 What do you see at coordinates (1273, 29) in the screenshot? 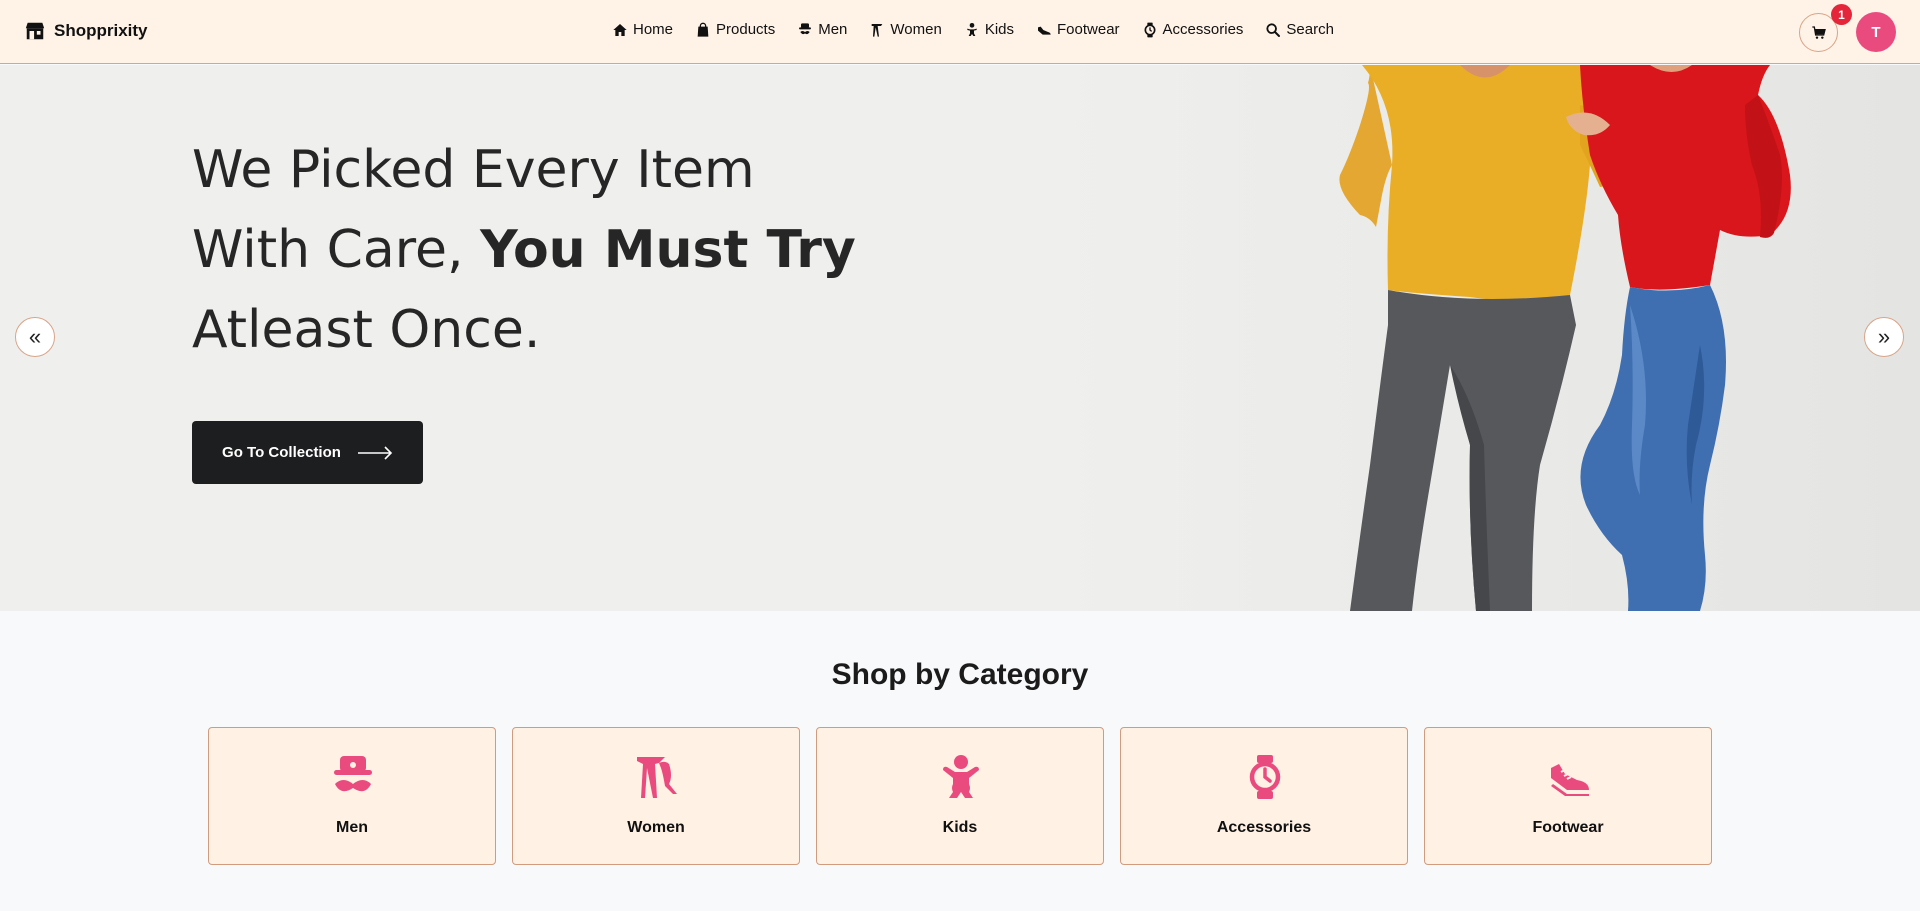
I see `search-icon` at bounding box center [1273, 29].